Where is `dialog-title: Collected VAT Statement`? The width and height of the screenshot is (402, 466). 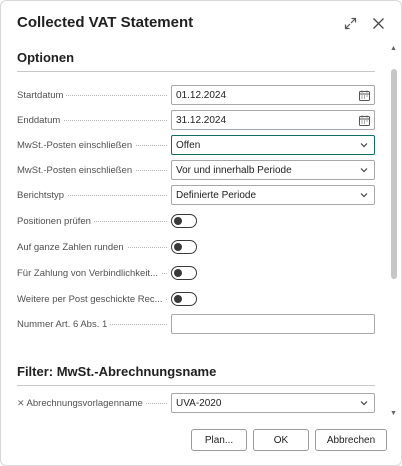
dialog-title: Collected VAT Statement is located at coordinates (105, 22).